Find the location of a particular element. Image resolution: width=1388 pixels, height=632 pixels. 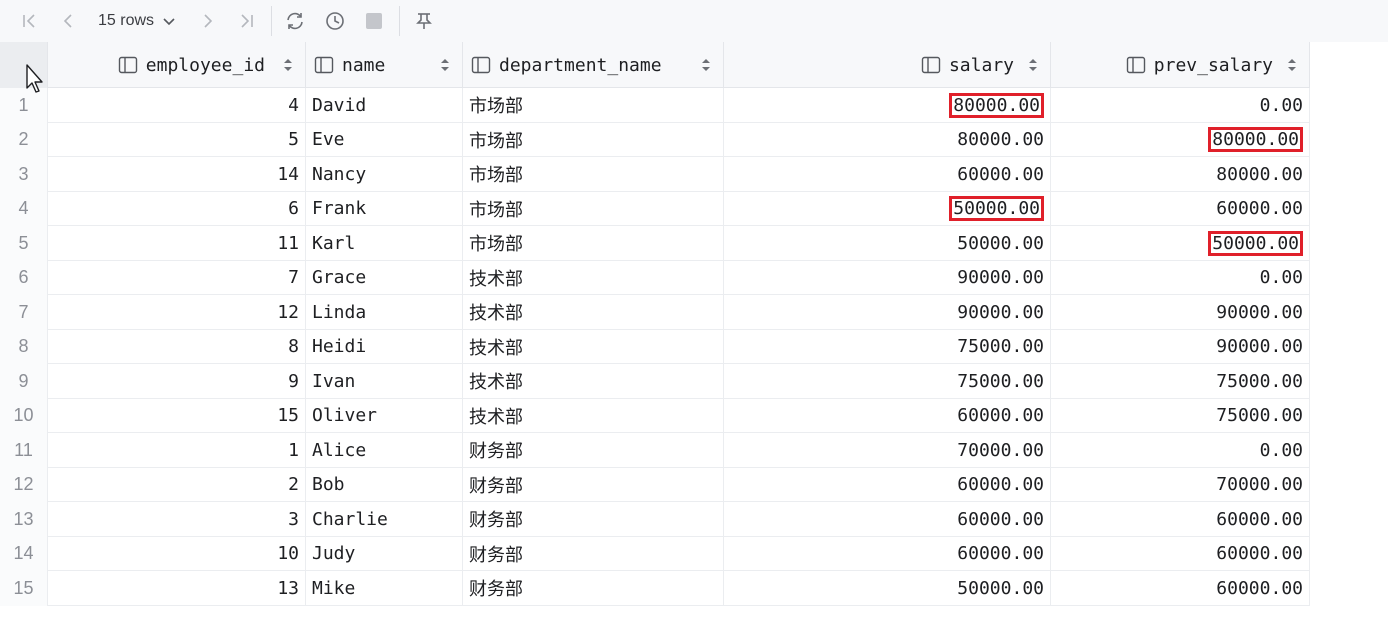

row-number: 4 is located at coordinates (24, 208).